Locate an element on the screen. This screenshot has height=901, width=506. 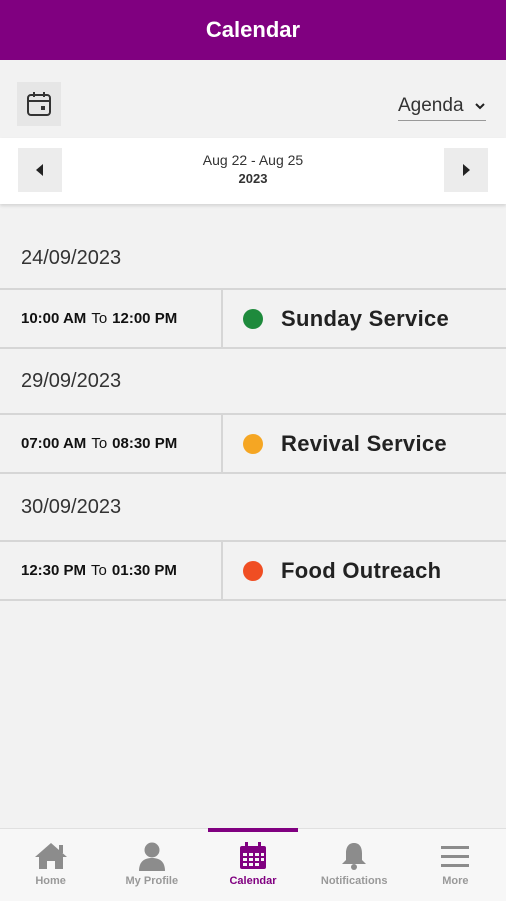
view-mode-value: Agenda is located at coordinates (431, 105).